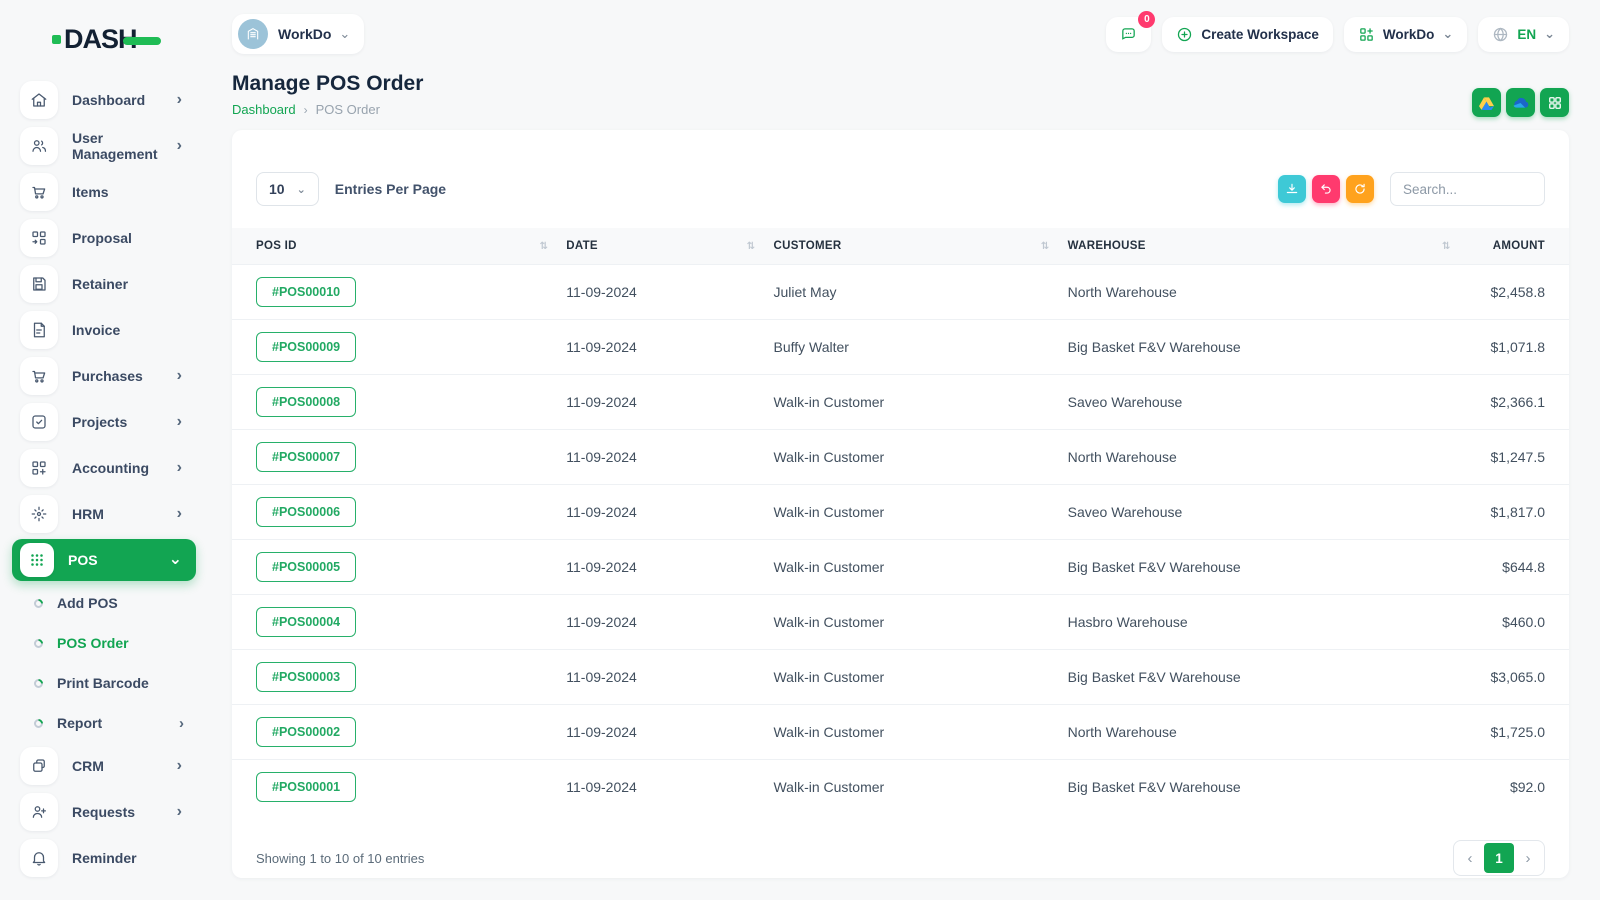 The image size is (1600, 900). What do you see at coordinates (287, 189) in the screenshot?
I see `entries-per-page-select: 10 ⌄` at bounding box center [287, 189].